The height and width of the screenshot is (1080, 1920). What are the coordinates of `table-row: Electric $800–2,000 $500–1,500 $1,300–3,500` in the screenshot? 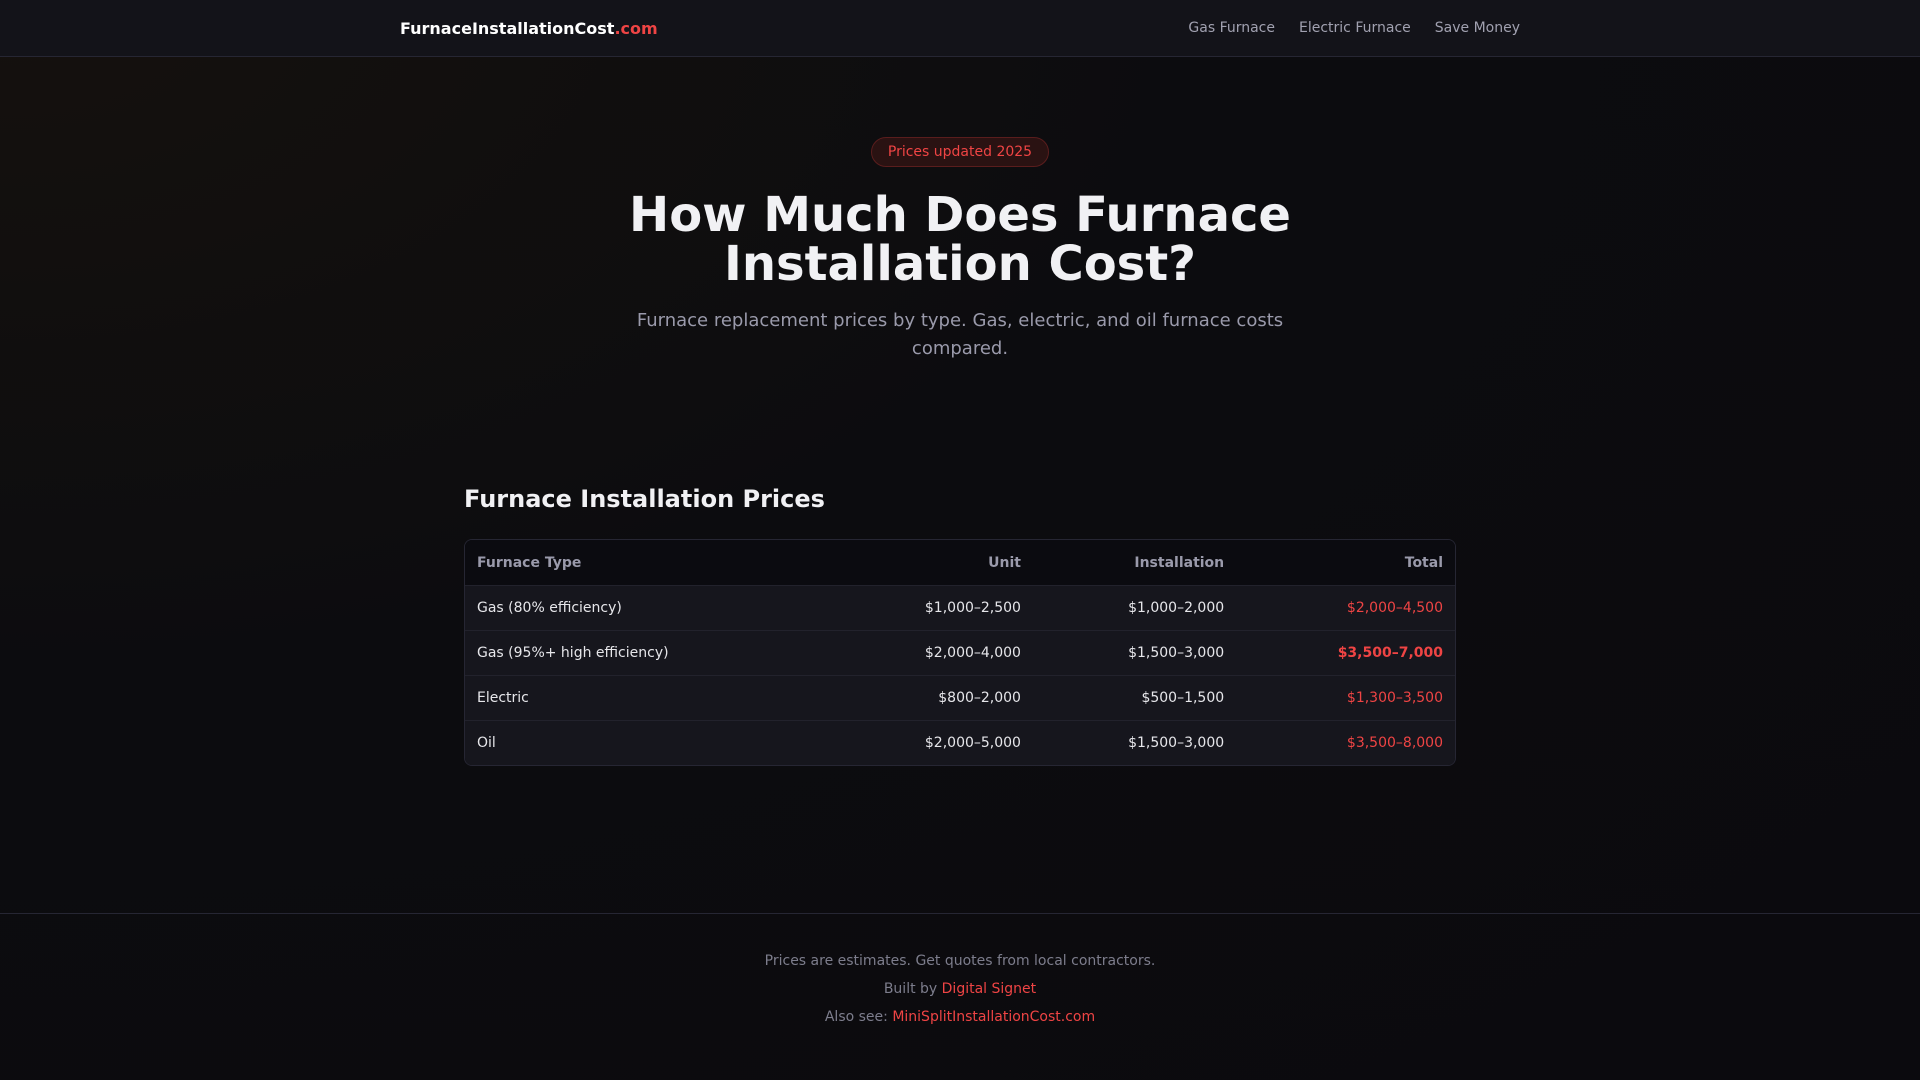 It's located at (960, 697).